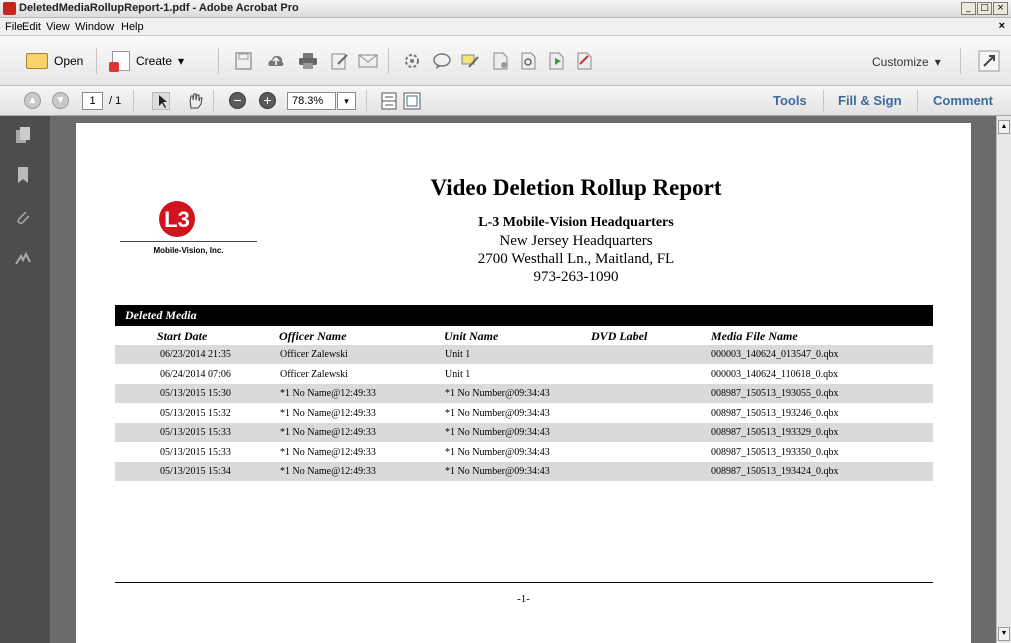 This screenshot has height=643, width=1011. Describe the element at coordinates (1000, 8) in the screenshot. I see `close-button: ×` at that location.